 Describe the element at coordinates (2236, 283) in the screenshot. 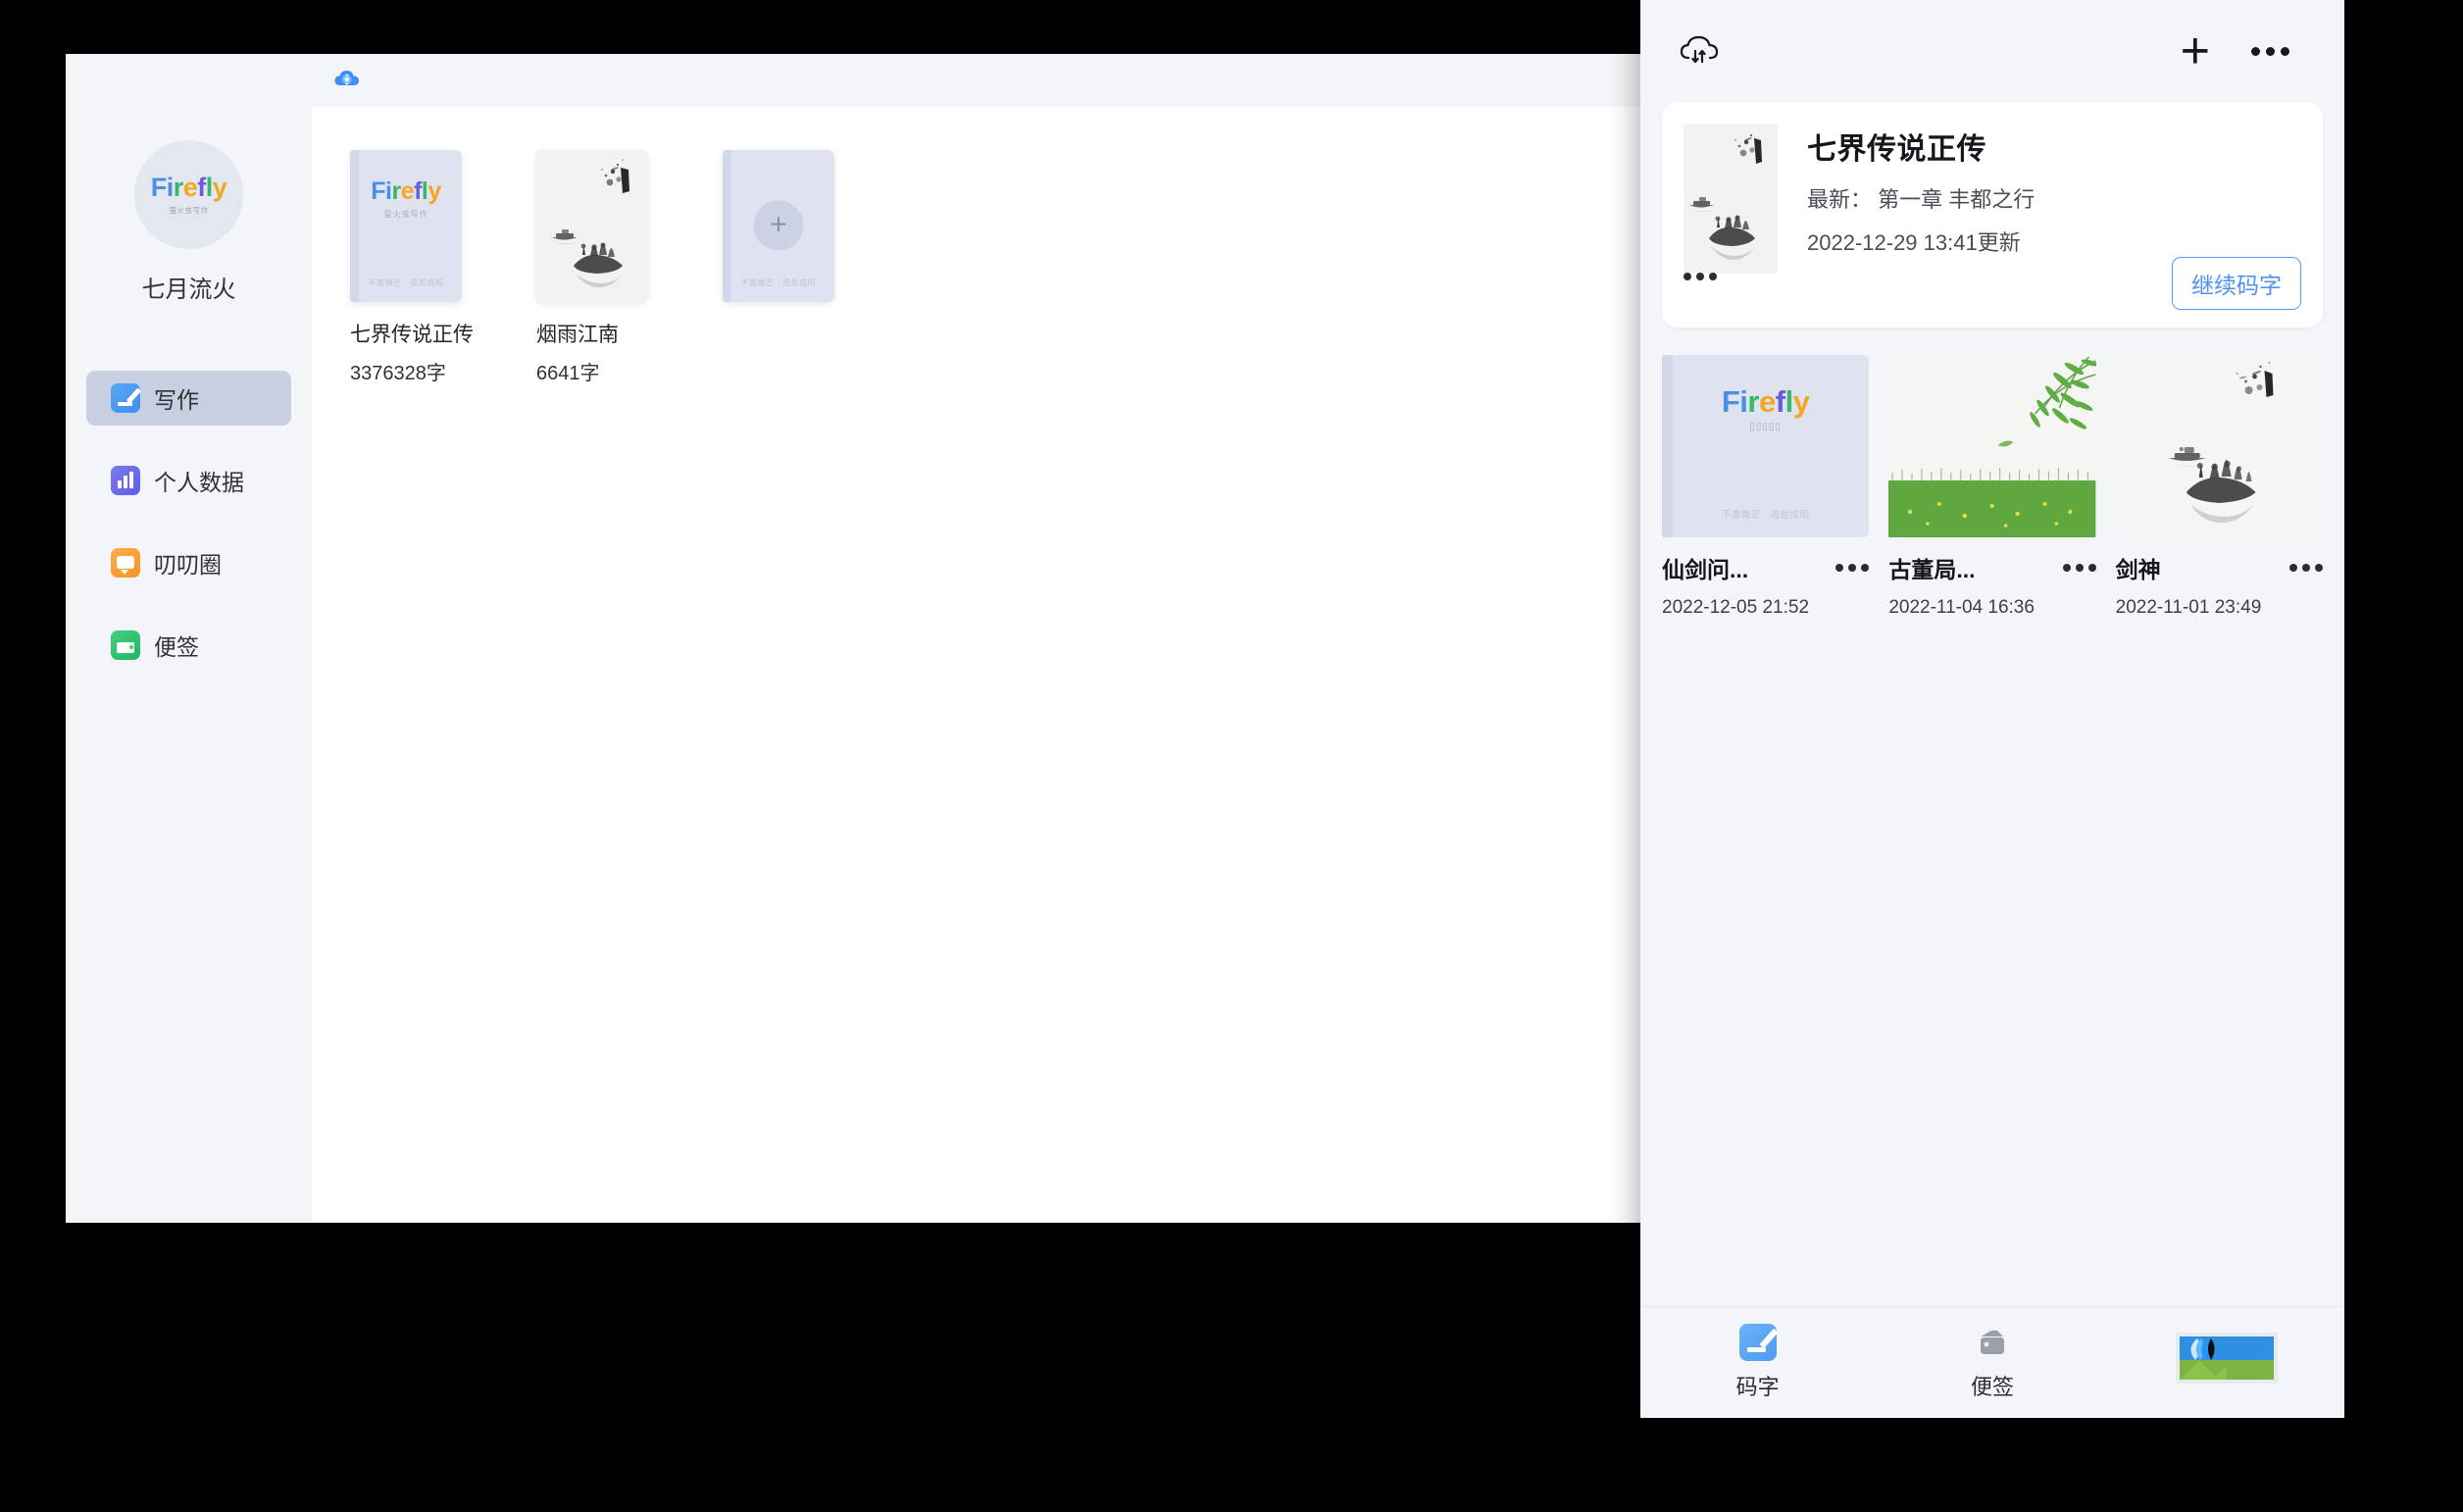

I see `continue-writing-button: 继续码字` at that location.